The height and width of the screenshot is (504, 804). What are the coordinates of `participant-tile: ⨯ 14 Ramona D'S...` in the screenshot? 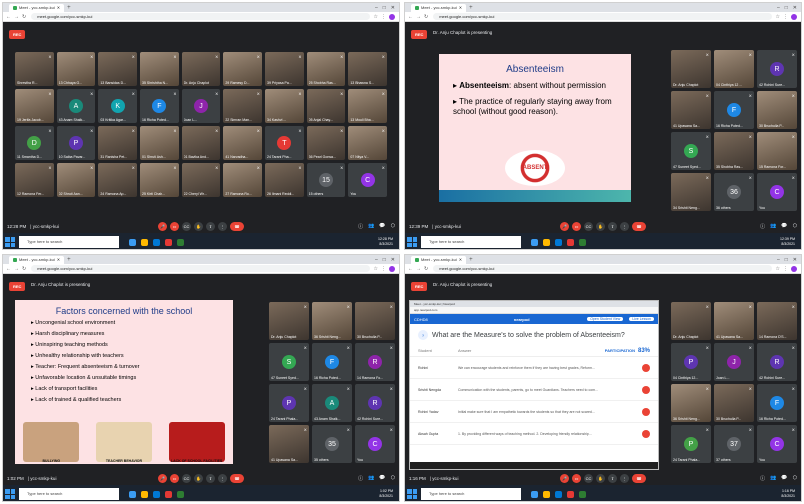 It's located at (777, 321).